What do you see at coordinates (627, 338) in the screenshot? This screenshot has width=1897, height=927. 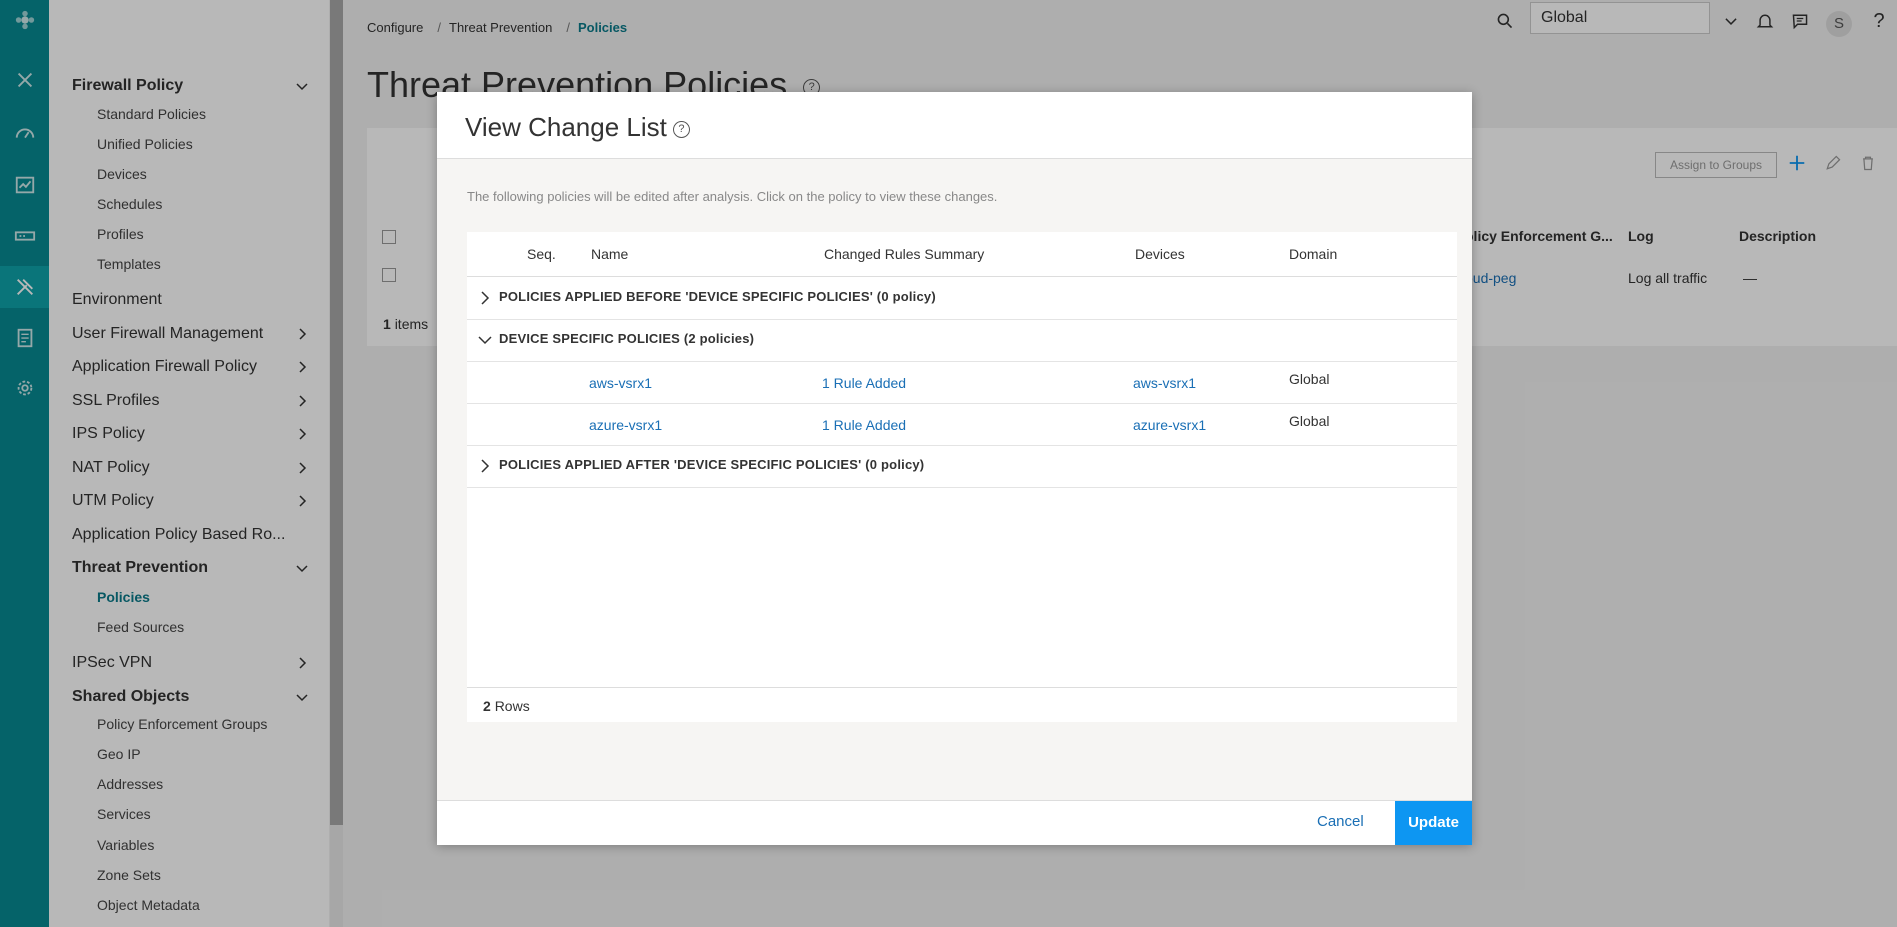 I see `group-label: DEVICE SPECIFIC POLICIES (2 policies)` at bounding box center [627, 338].